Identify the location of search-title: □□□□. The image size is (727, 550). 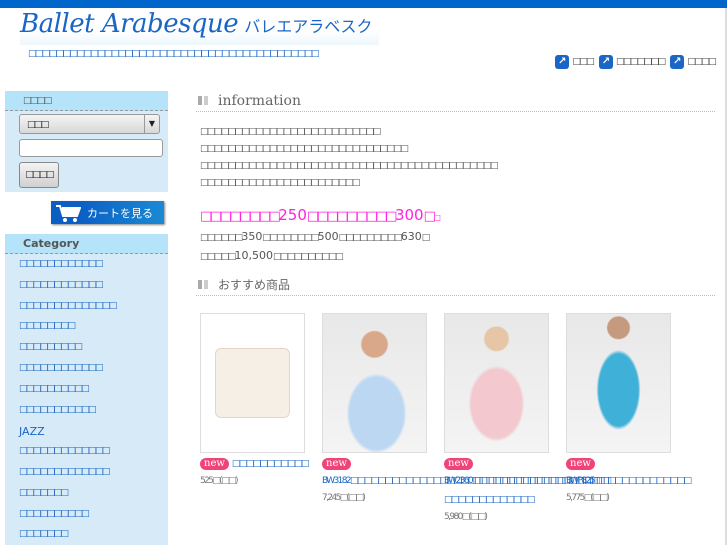
(86, 101).